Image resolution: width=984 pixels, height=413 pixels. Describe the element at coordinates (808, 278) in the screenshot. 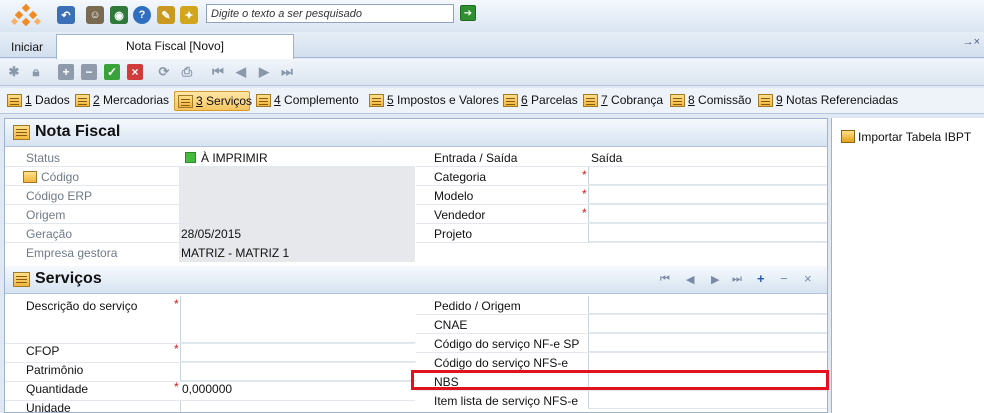

I see `close-icon: ×` at that location.